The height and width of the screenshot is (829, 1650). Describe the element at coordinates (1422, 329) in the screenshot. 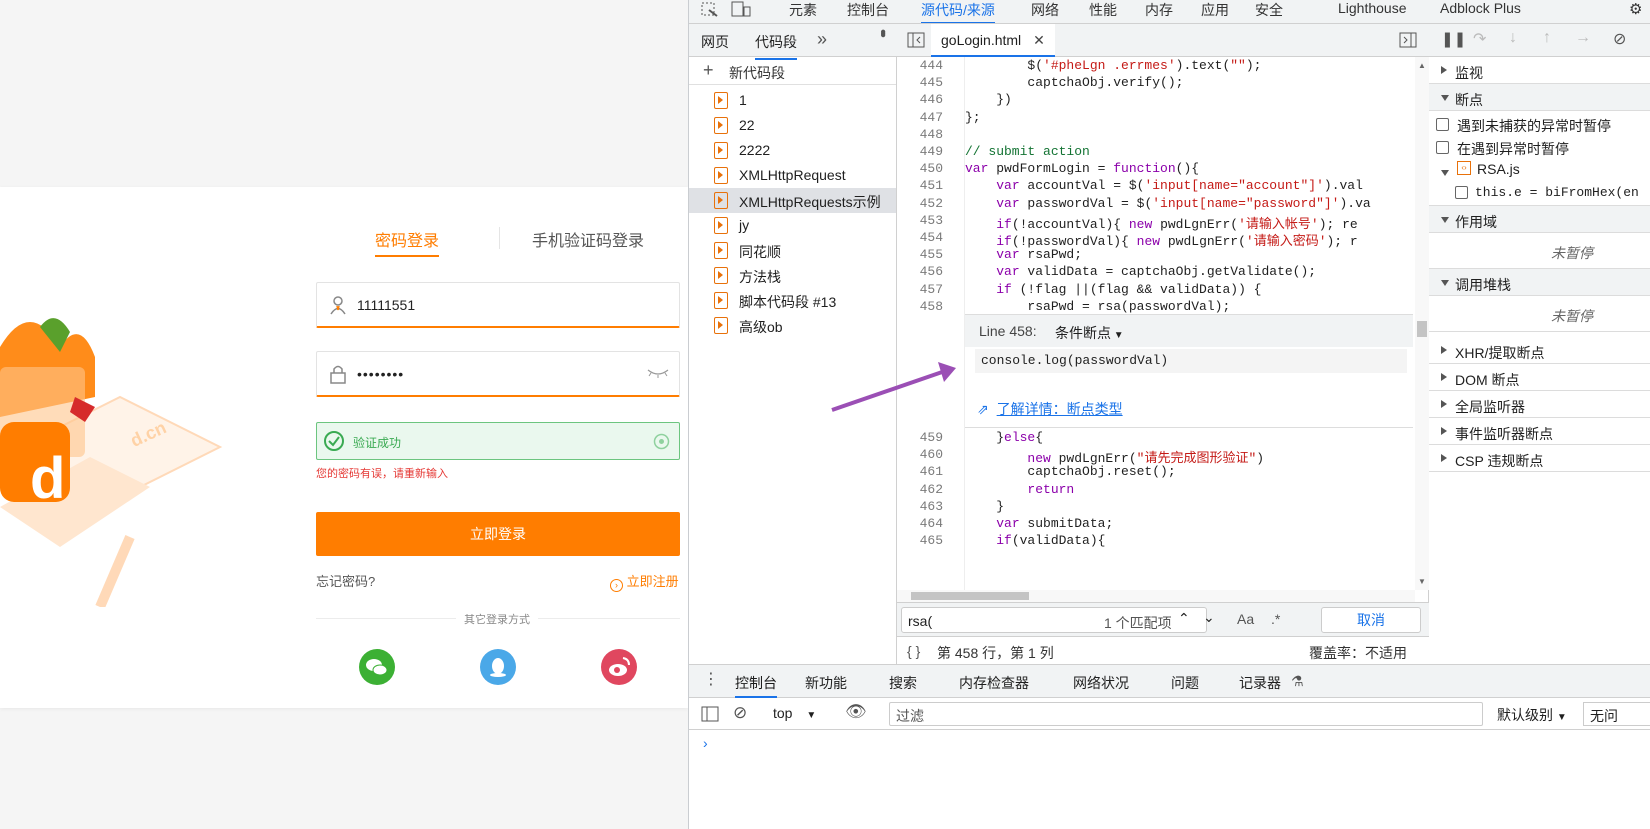

I see `scroll-thumb` at that location.